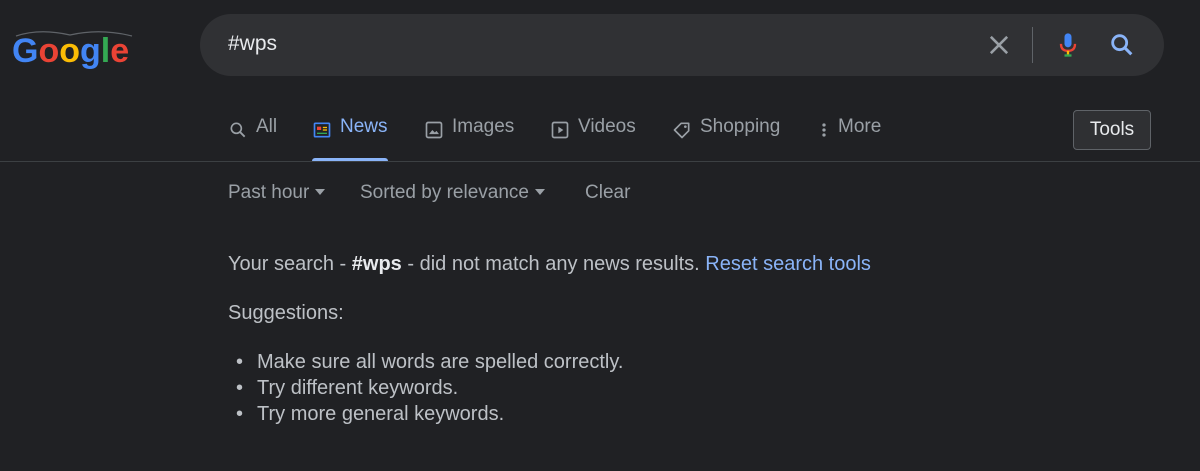  Describe the element at coordinates (860, 126) in the screenshot. I see `tab-label: More` at that location.